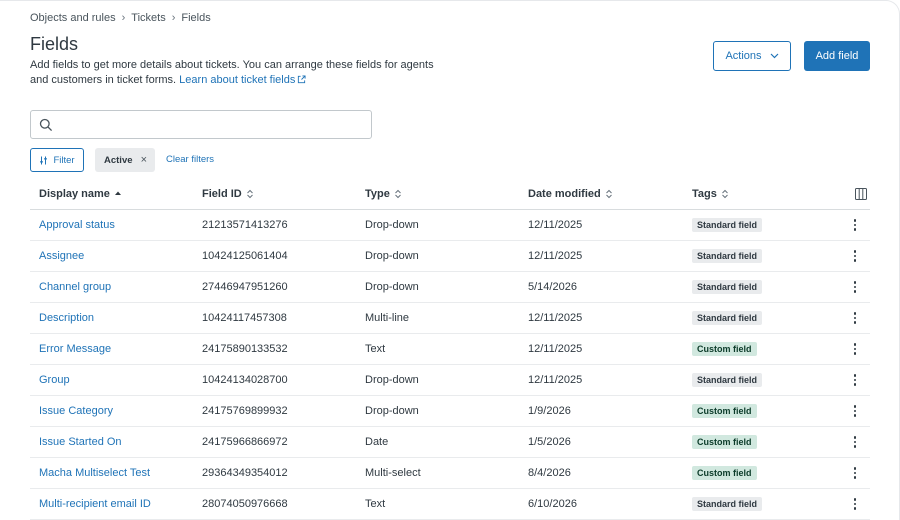 The image size is (900, 520). What do you see at coordinates (117, 193) in the screenshot?
I see `sort-ascending-icon` at bounding box center [117, 193].